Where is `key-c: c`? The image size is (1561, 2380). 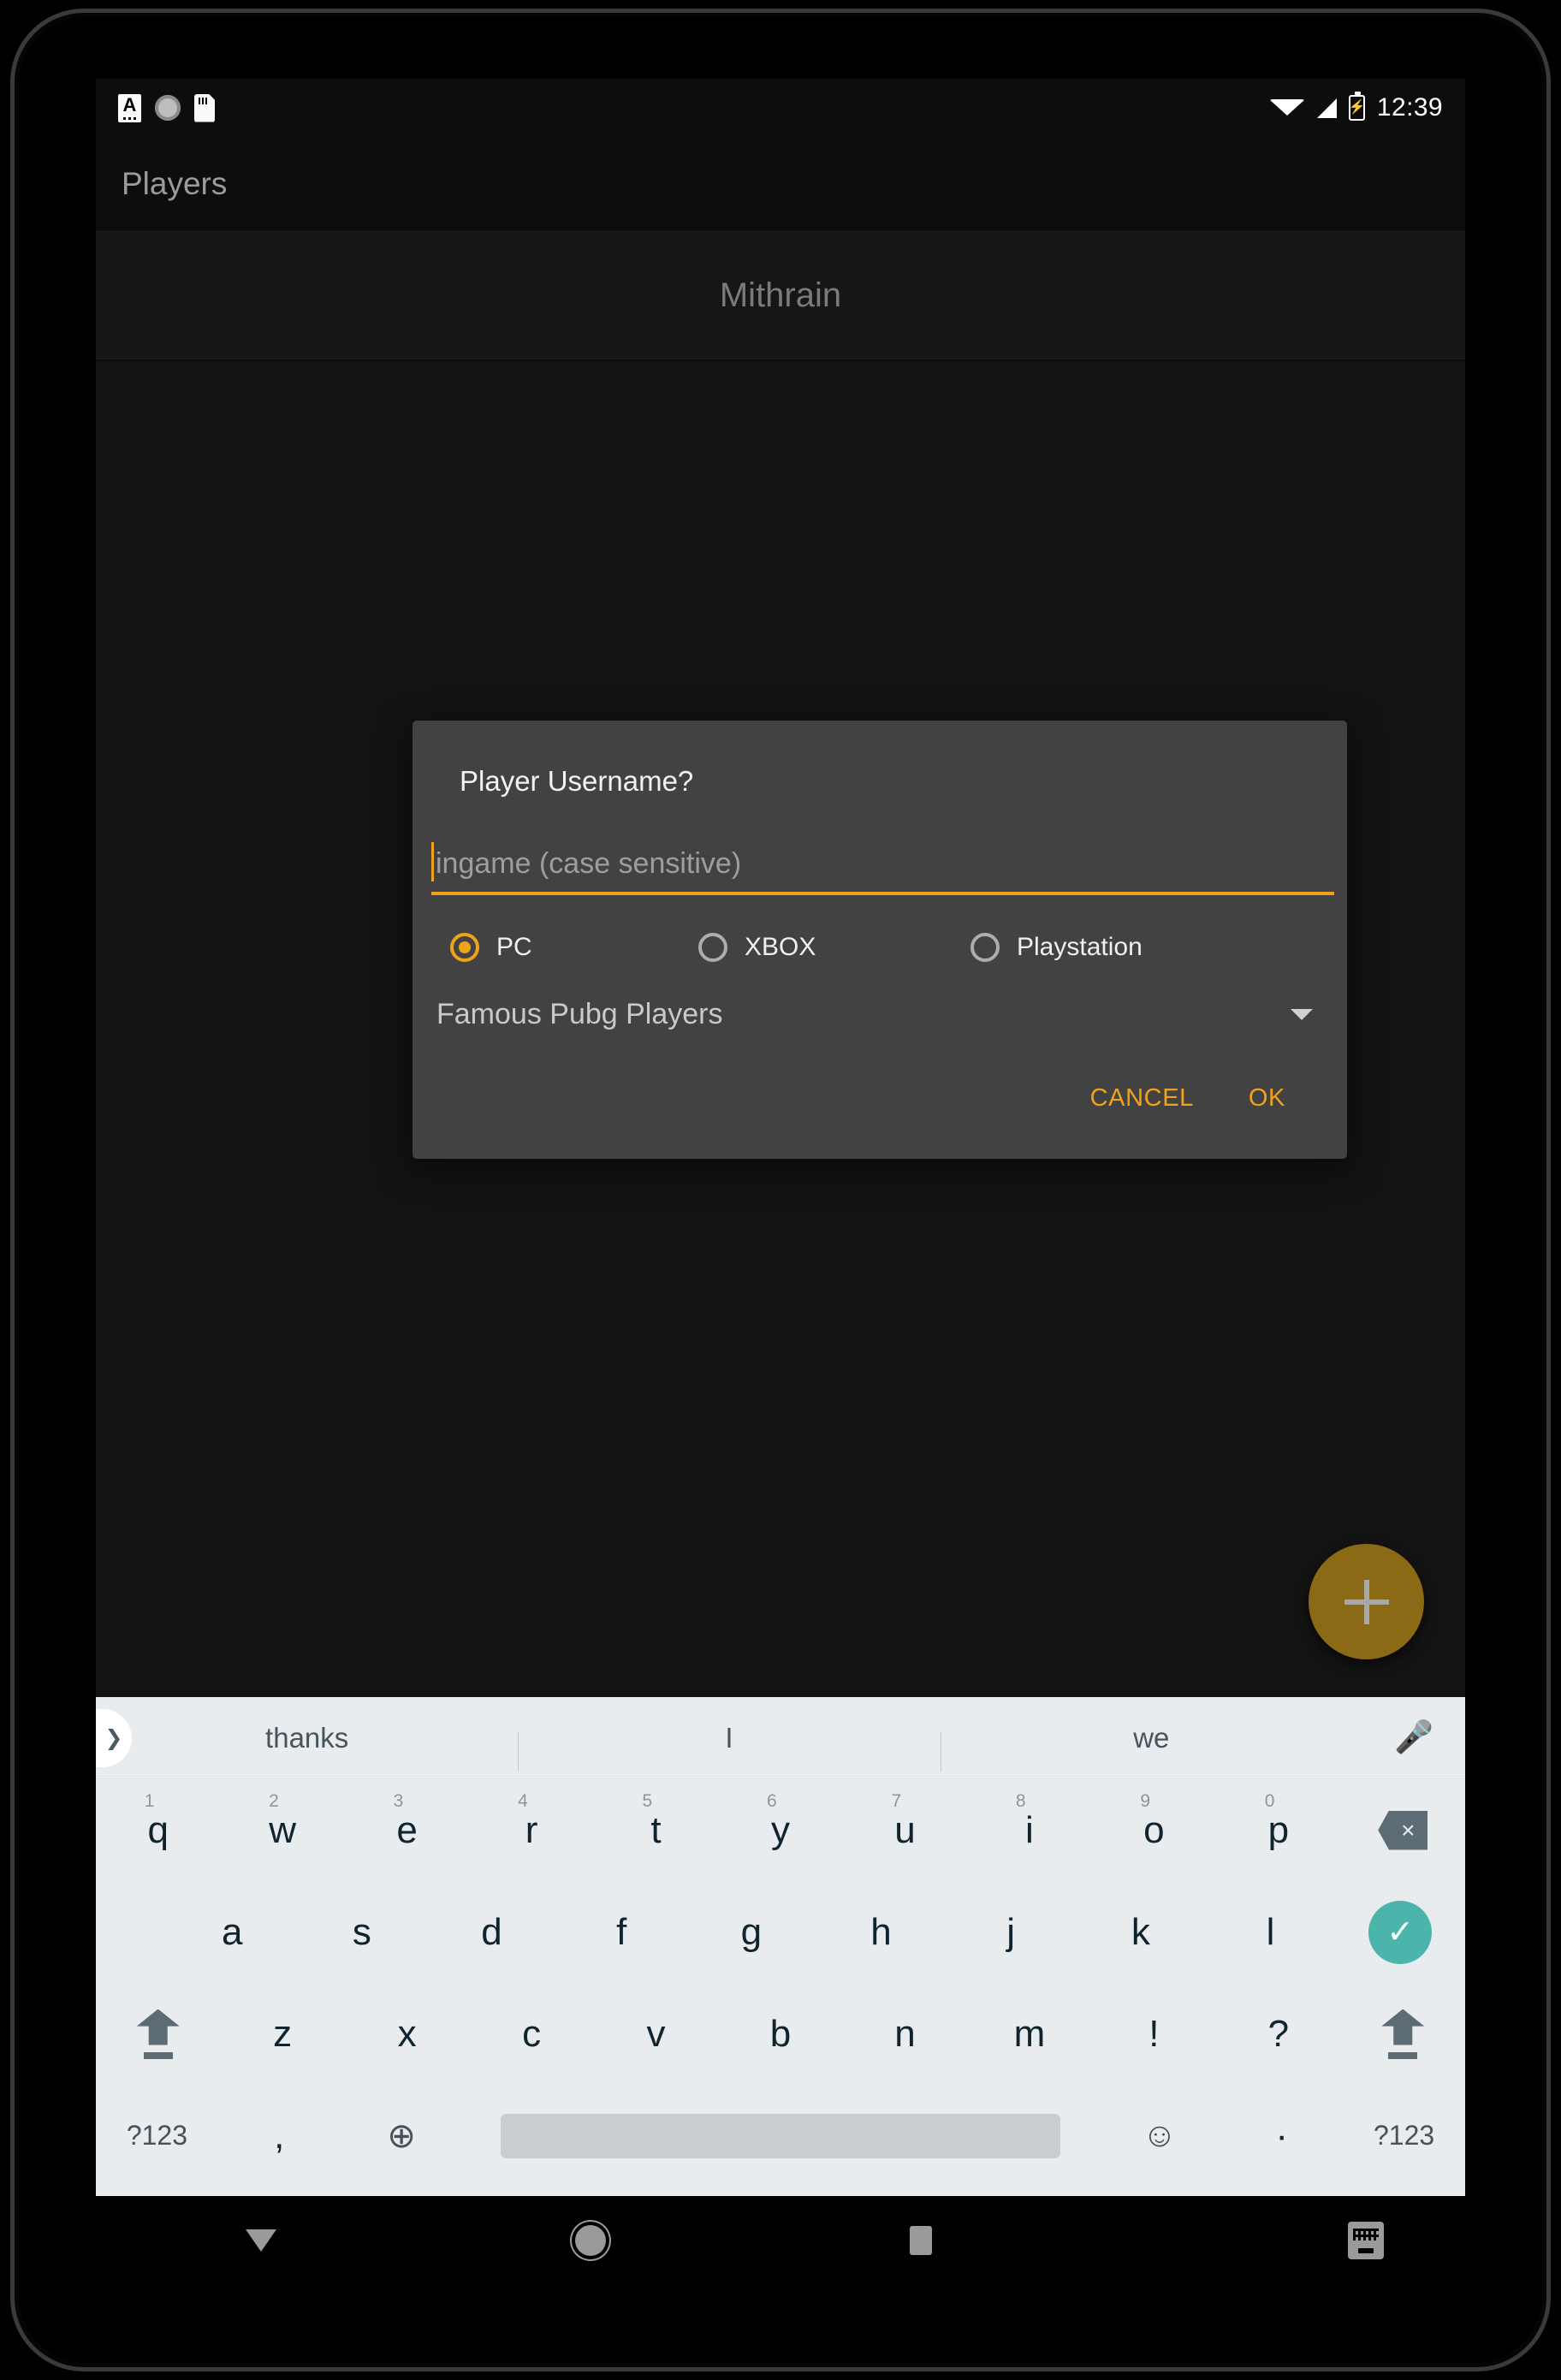
key-c: c is located at coordinates (531, 2034).